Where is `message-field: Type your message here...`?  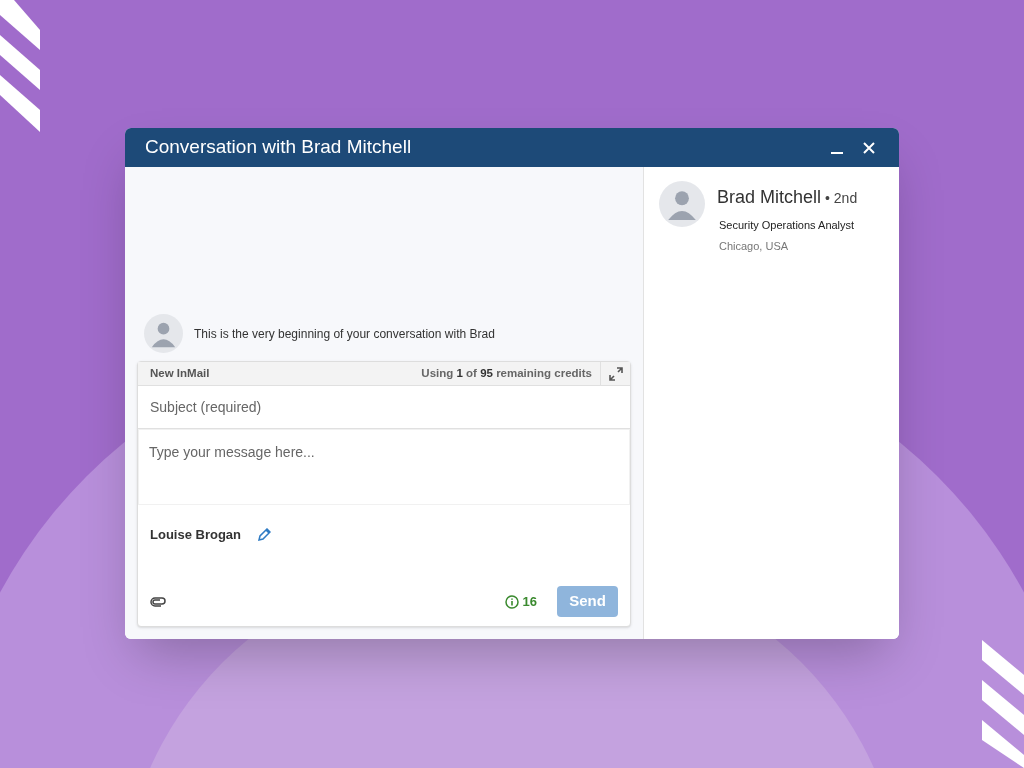 message-field: Type your message here... is located at coordinates (384, 467).